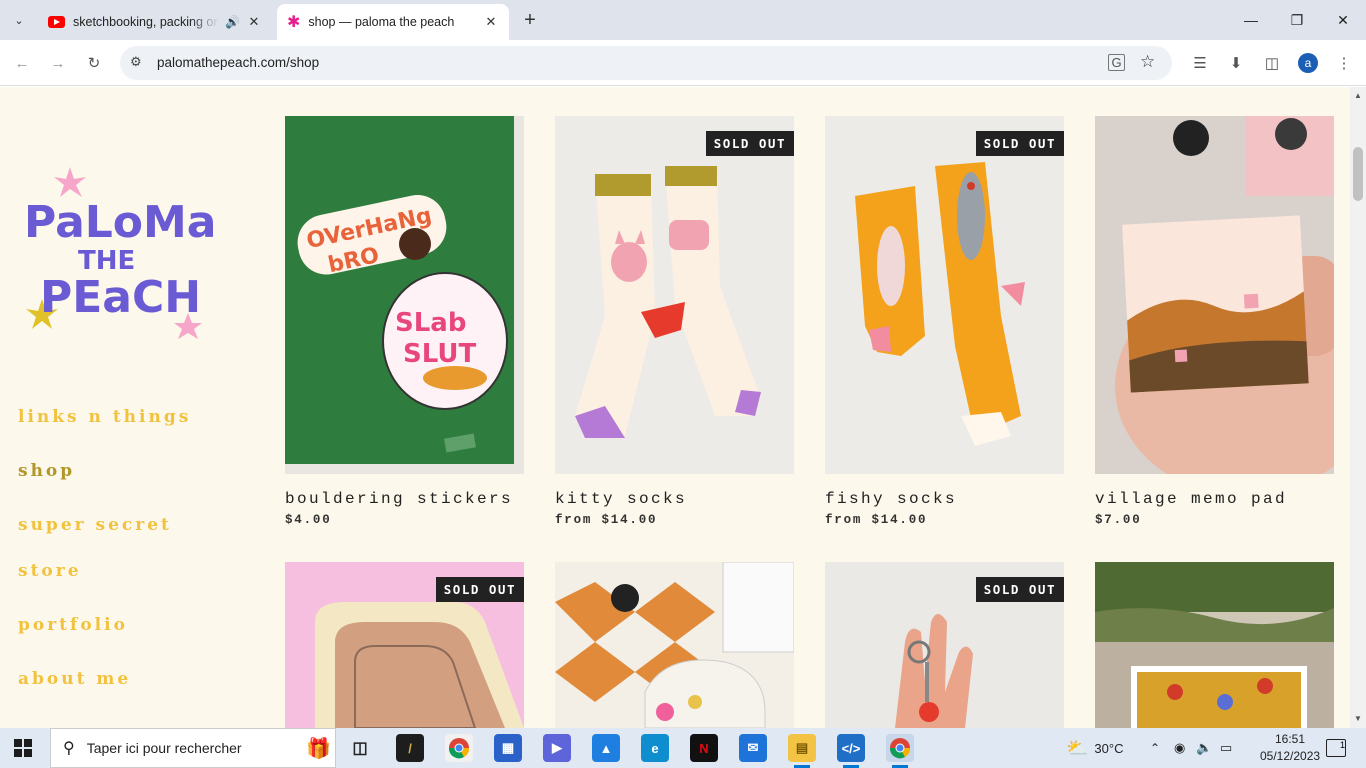 The image size is (1366, 768). What do you see at coordinates (621, 499) in the screenshot?
I see `product-name: kitty socks` at bounding box center [621, 499].